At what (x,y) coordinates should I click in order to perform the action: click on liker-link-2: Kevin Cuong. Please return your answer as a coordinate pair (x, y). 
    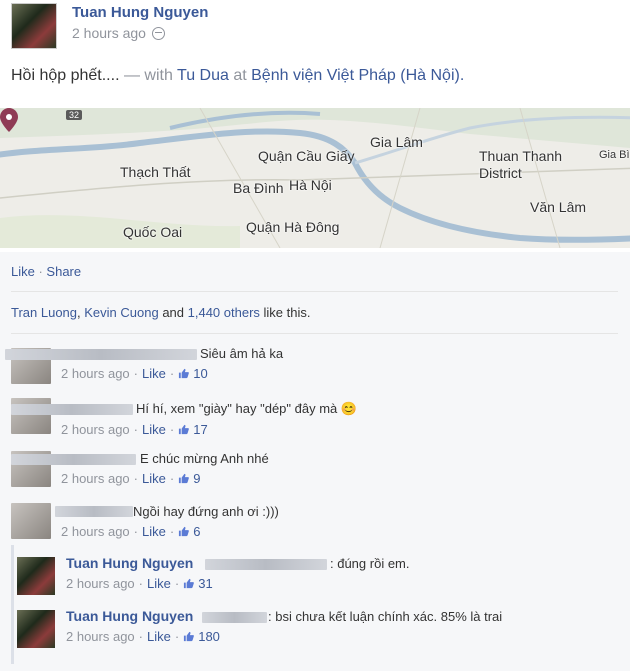
    Looking at the image, I should click on (121, 312).